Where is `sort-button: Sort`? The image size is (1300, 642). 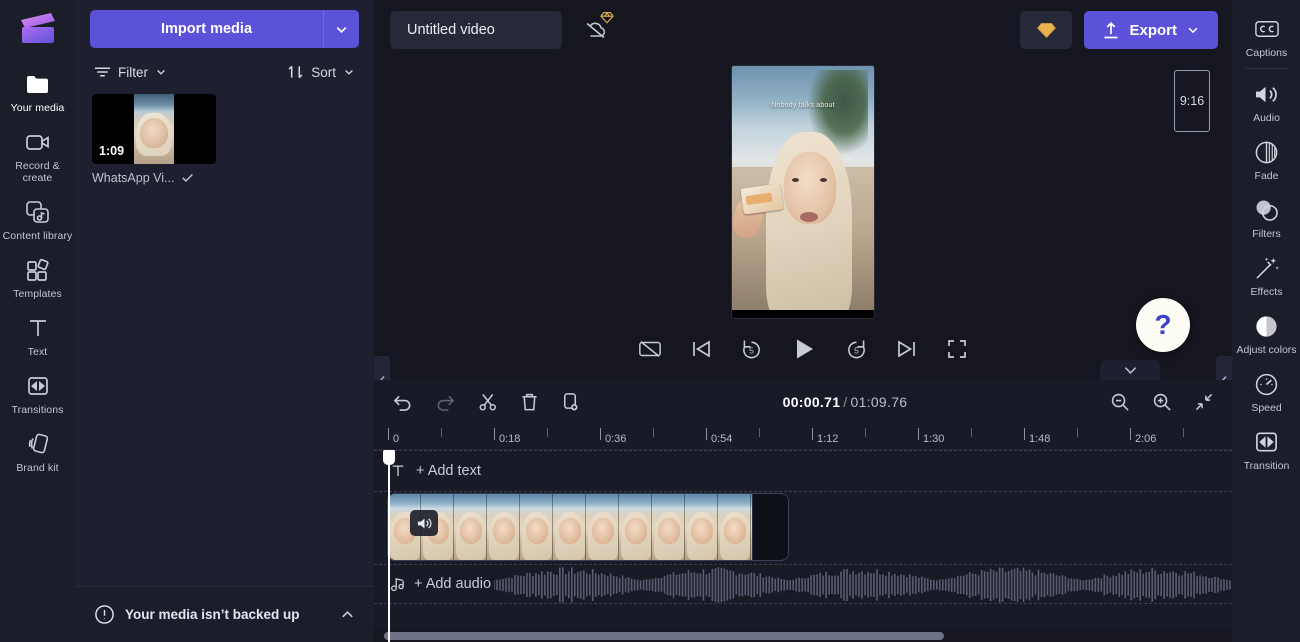
sort-button: Sort is located at coordinates (321, 72).